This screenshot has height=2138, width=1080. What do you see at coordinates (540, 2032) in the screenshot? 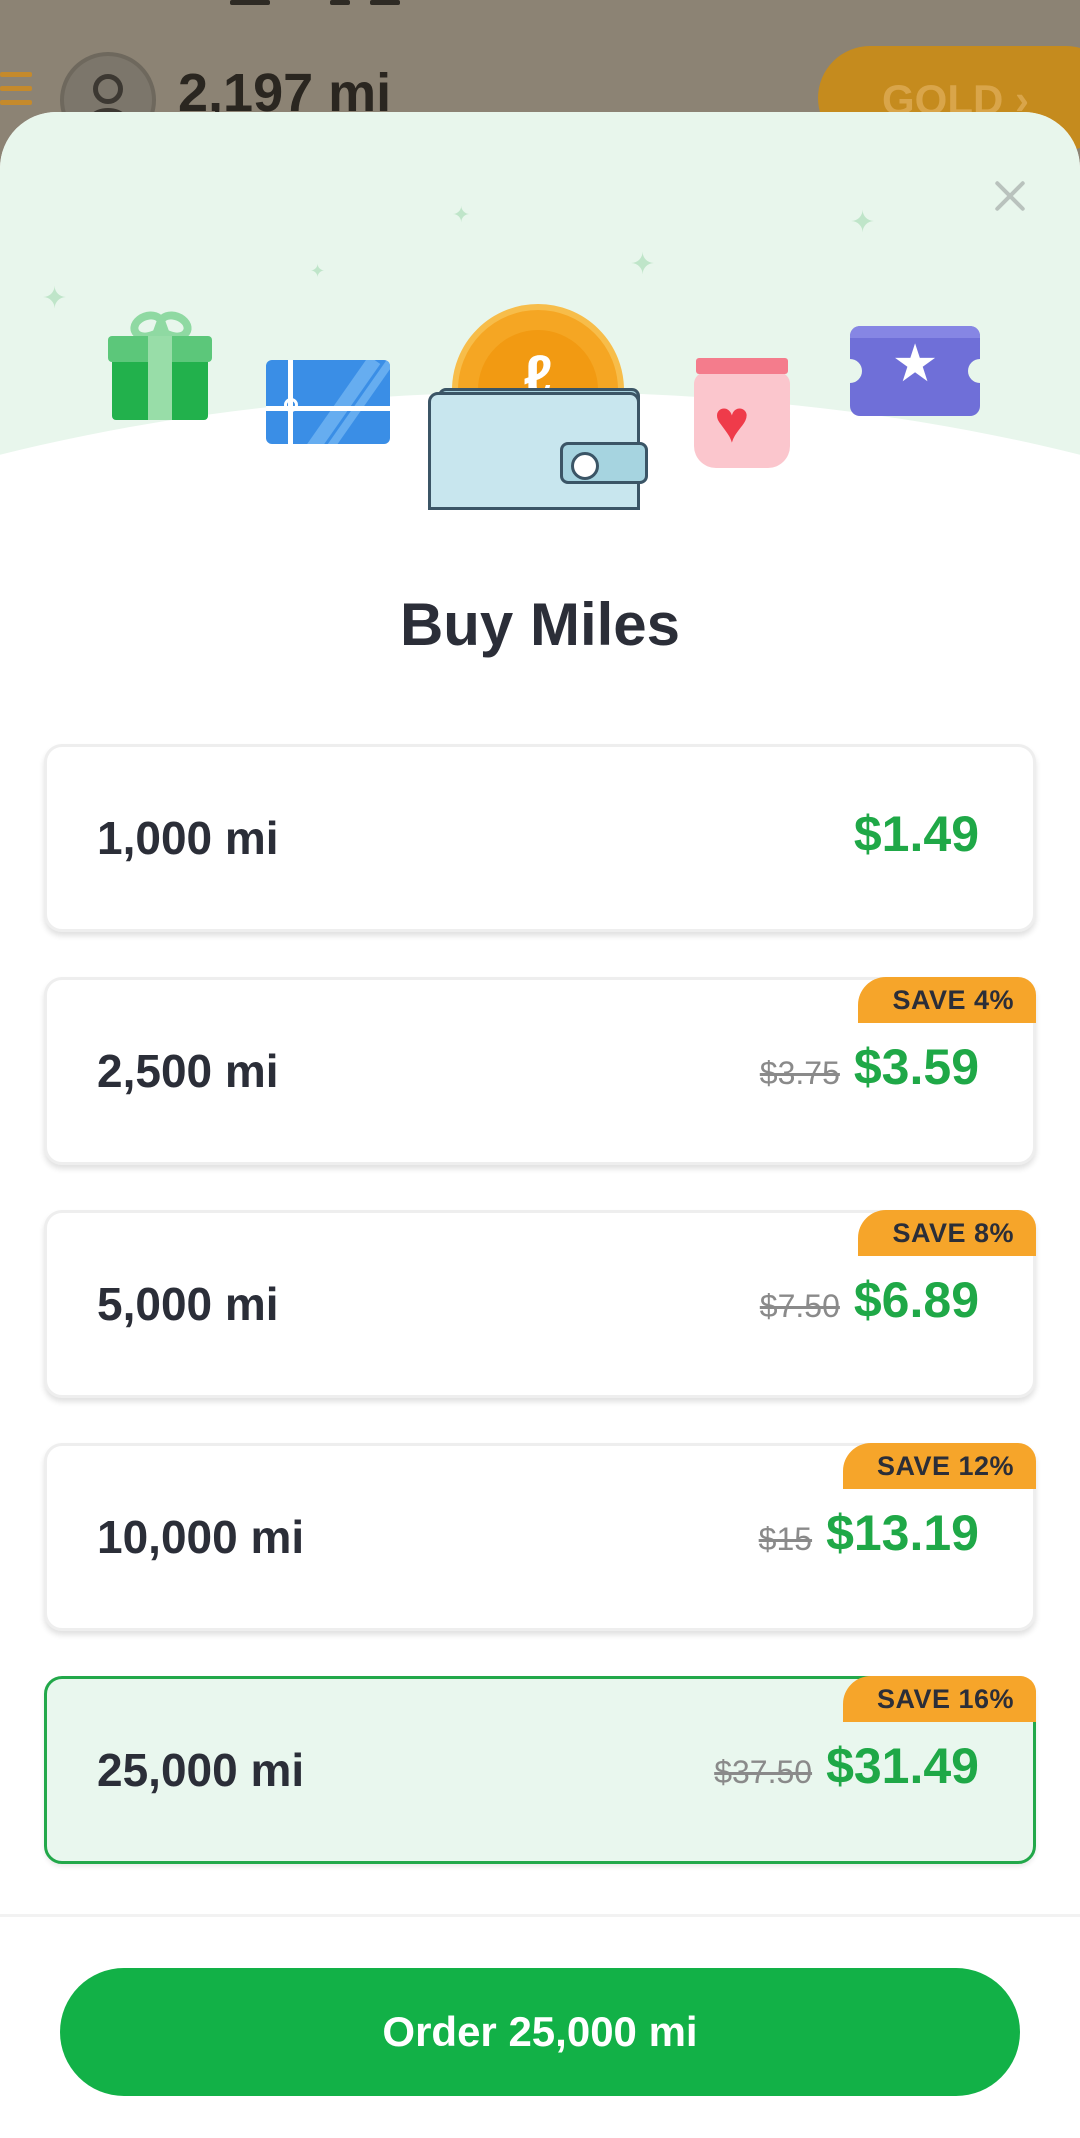
I see `order-button: Order 25,000 mi` at bounding box center [540, 2032].